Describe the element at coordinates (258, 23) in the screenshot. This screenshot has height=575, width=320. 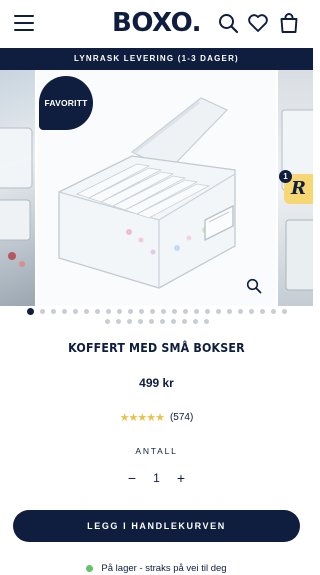
I see `wishlist-heart-icon` at that location.